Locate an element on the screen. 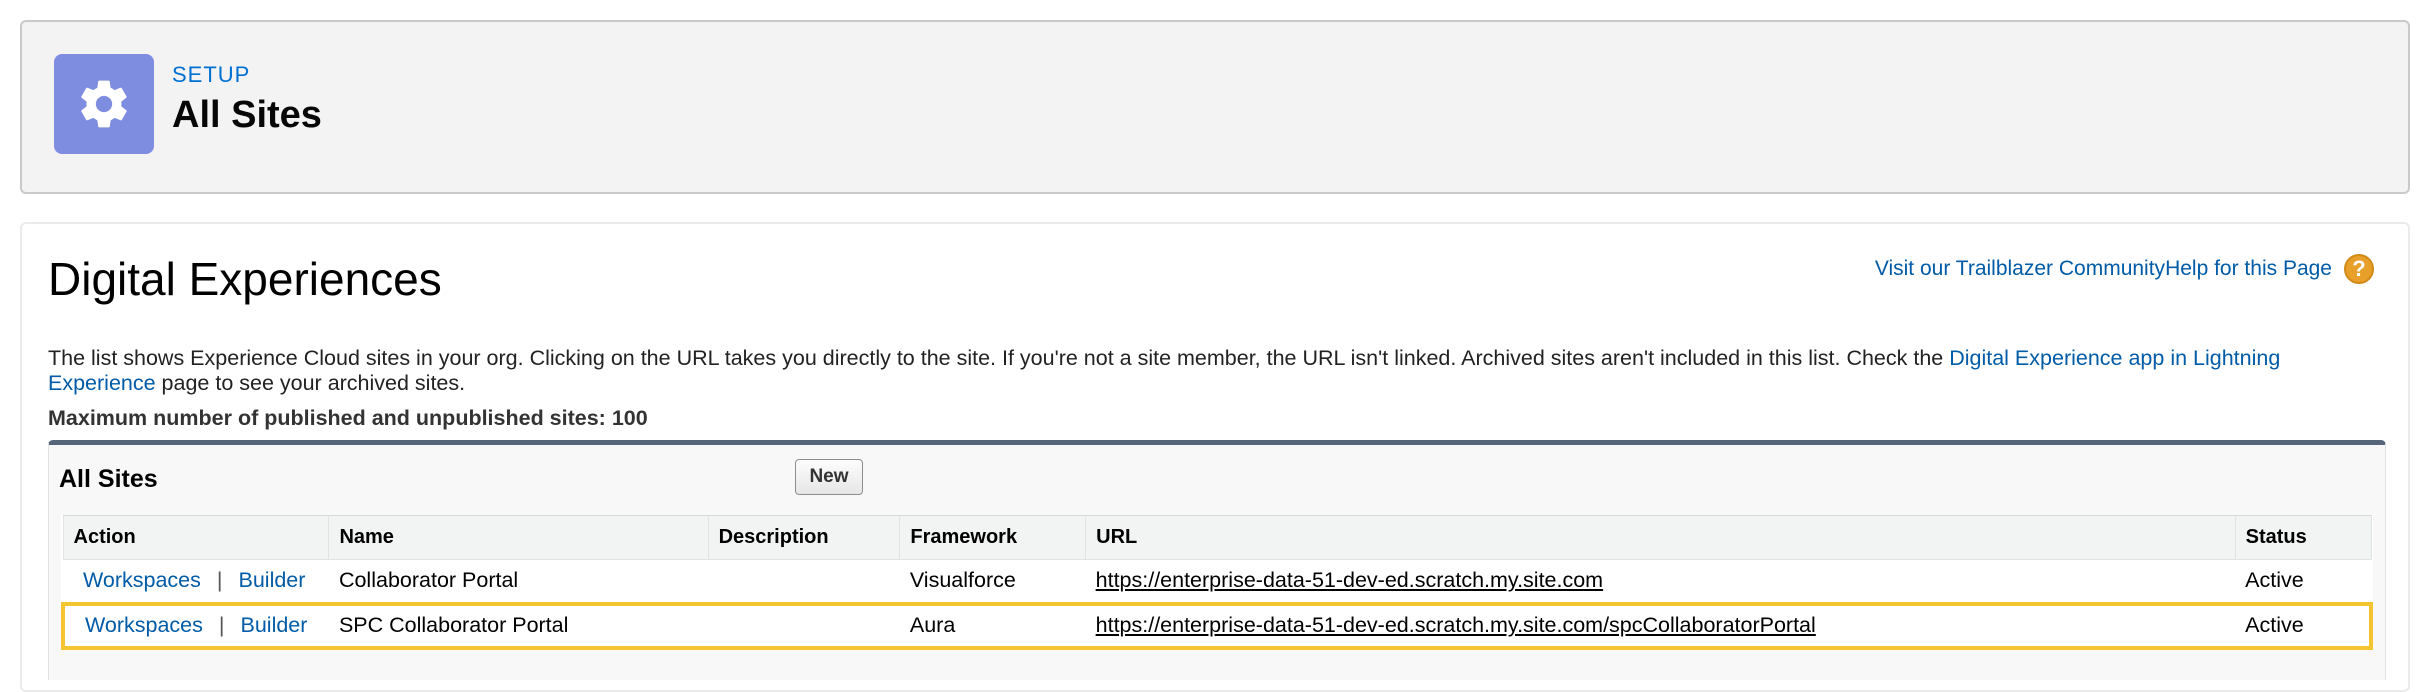  site-framework: Aura is located at coordinates (992, 625).